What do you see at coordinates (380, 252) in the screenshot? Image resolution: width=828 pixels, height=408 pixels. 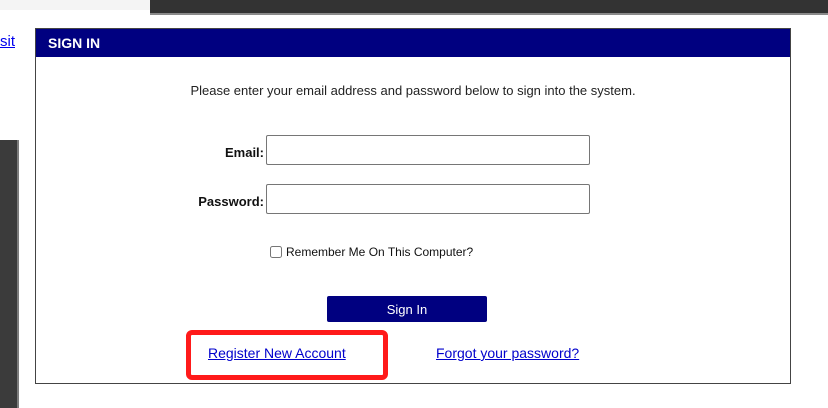 I see `remember-me-label: Remember Me On This Computer?` at bounding box center [380, 252].